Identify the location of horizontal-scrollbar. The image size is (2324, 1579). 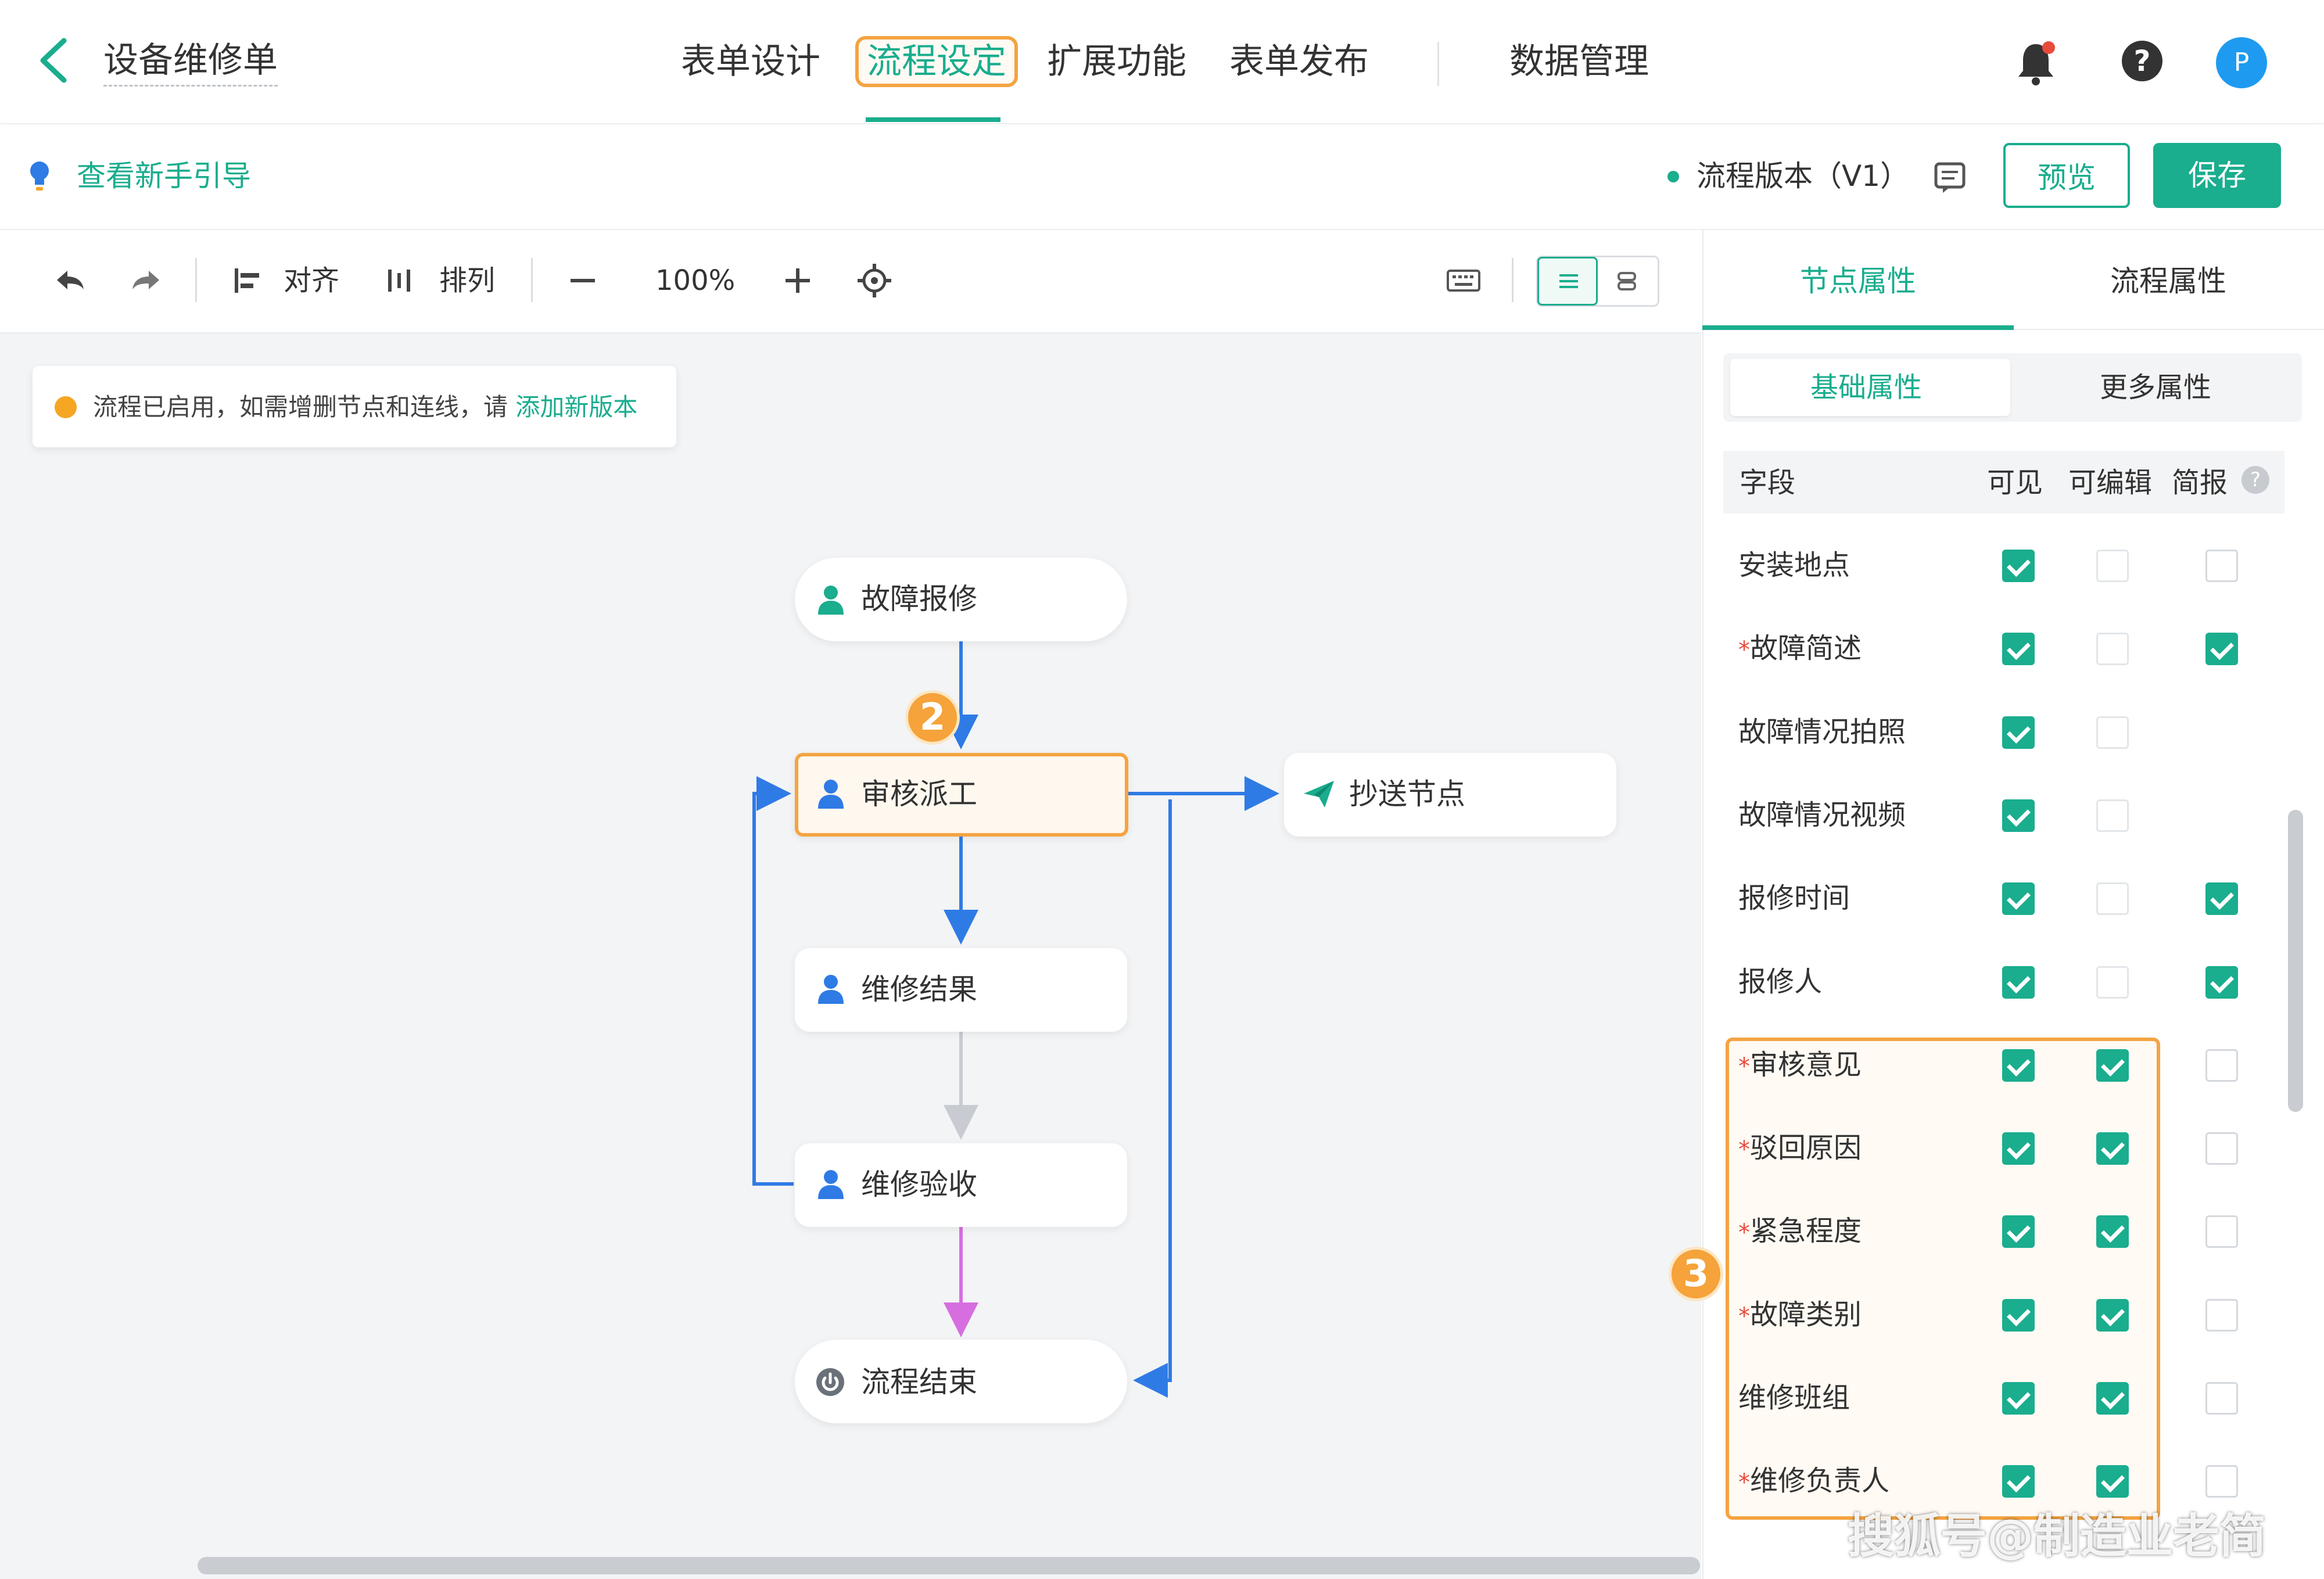
(949, 1566).